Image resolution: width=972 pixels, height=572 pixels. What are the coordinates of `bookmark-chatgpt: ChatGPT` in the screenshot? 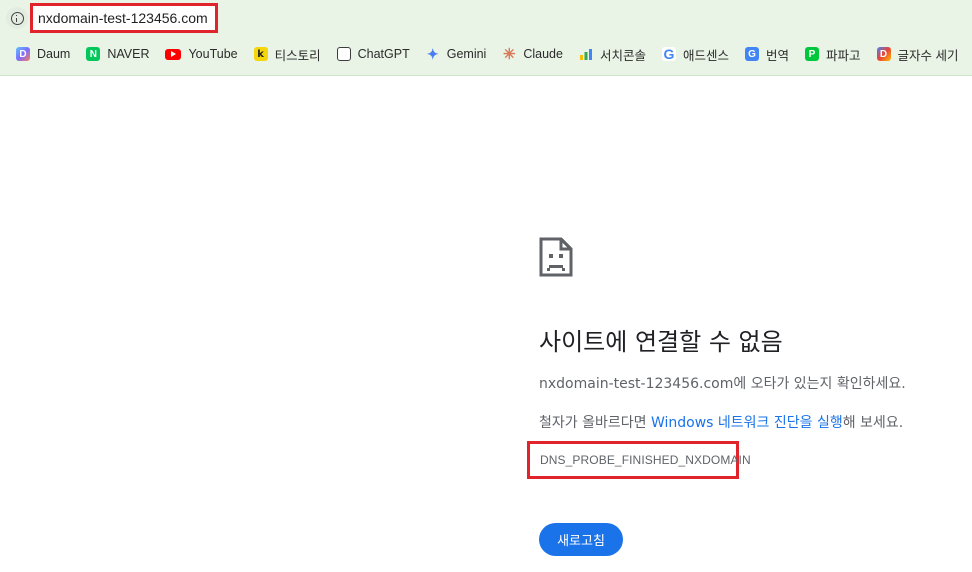 It's located at (373, 54).